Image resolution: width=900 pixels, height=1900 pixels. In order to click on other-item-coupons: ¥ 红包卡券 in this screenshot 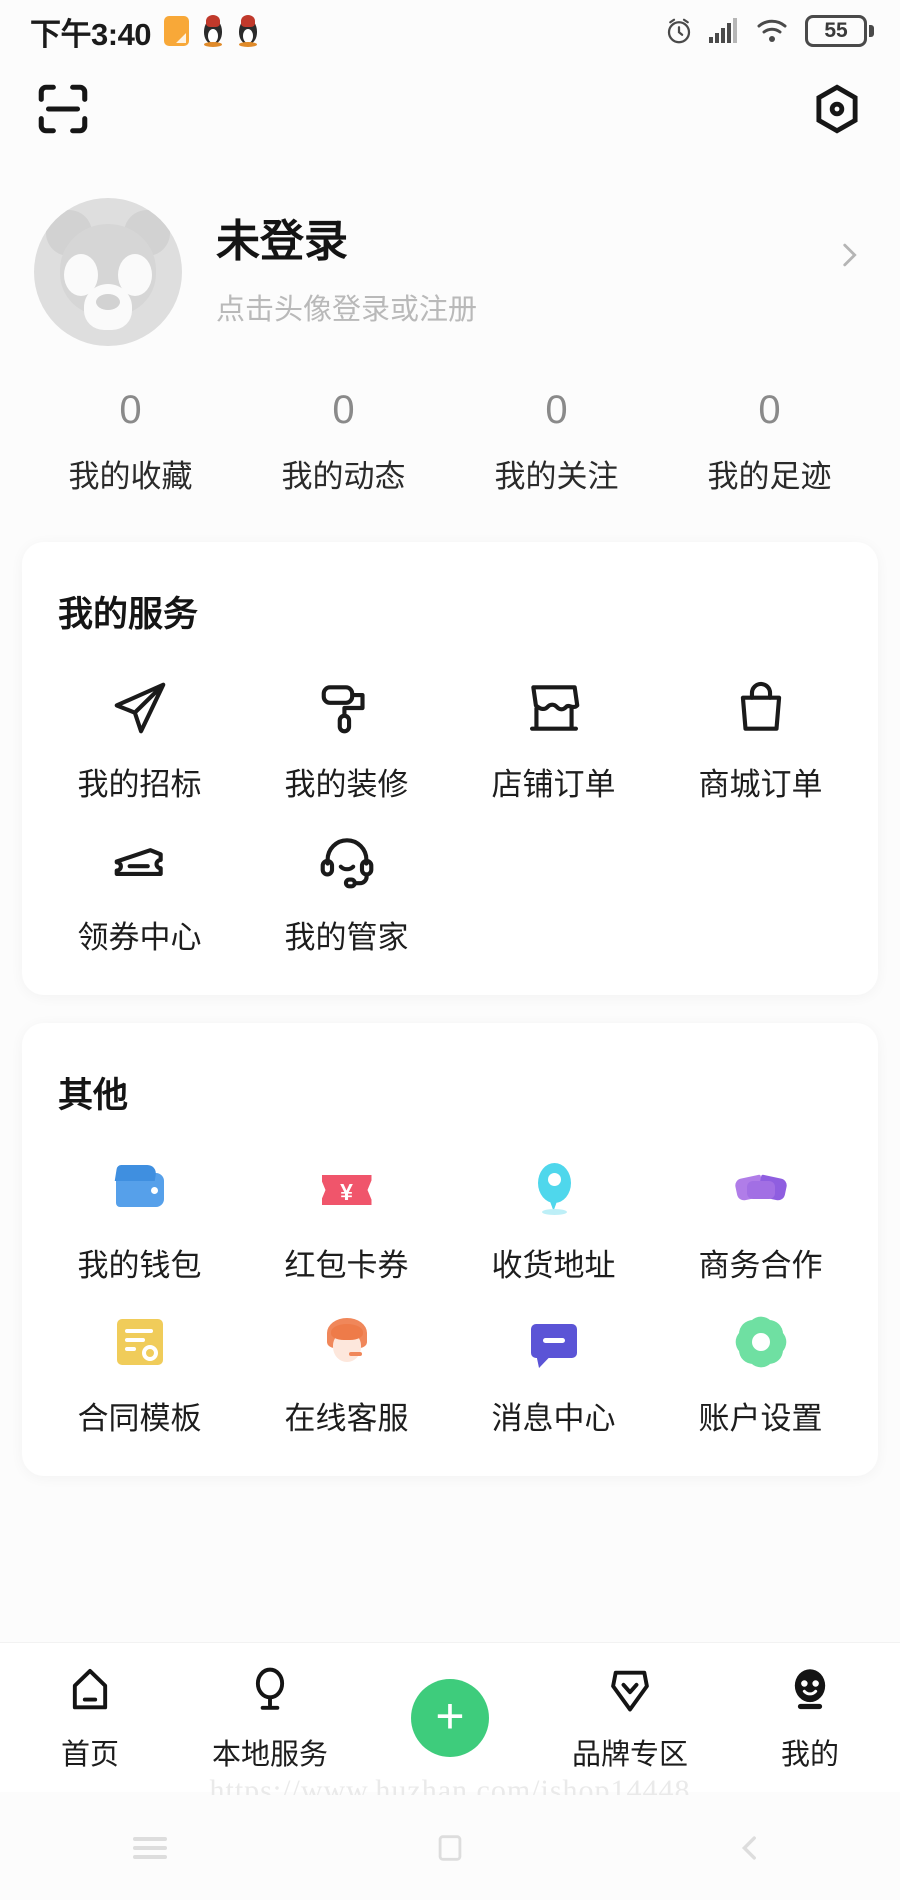, I will do `click(346, 1212)`.